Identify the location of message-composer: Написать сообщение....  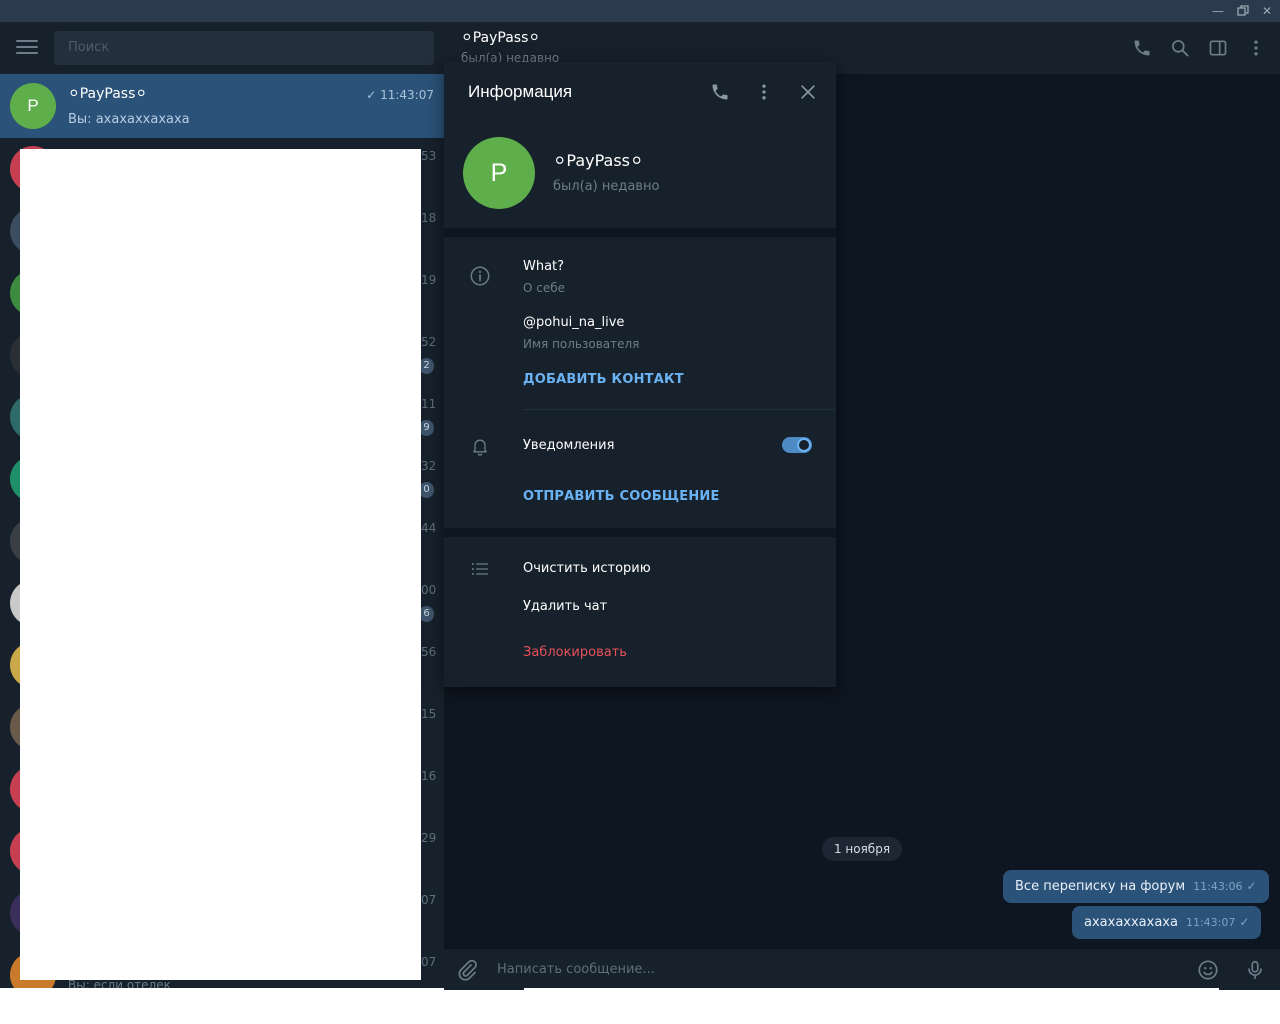
(862, 969).